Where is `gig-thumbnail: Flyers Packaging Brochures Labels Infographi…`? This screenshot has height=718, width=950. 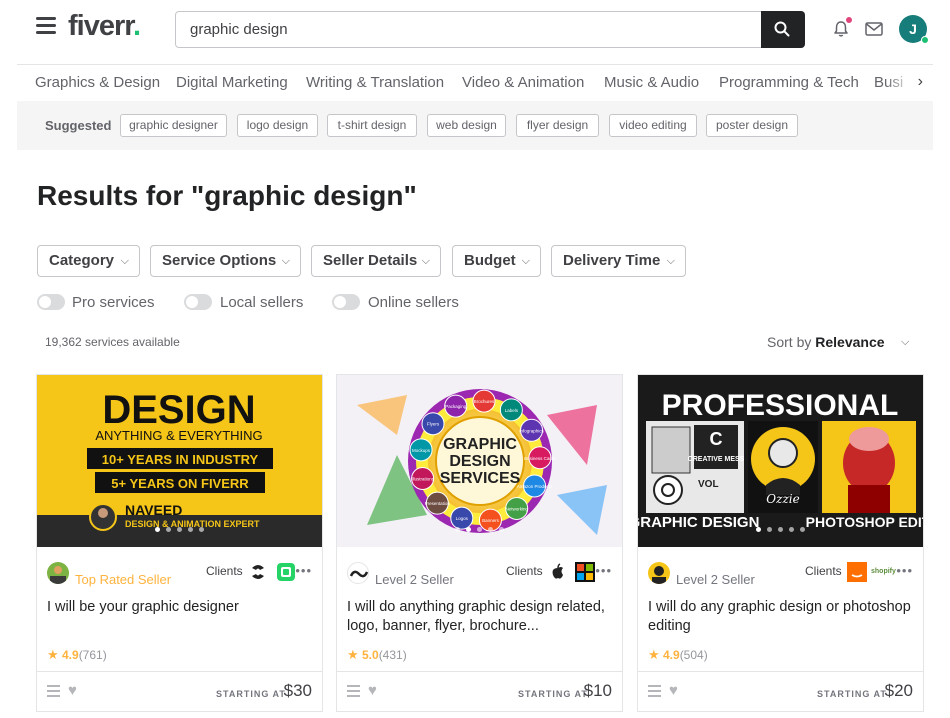 gig-thumbnail: Flyers Packaging Brochures Labels Infographi… is located at coordinates (479, 461).